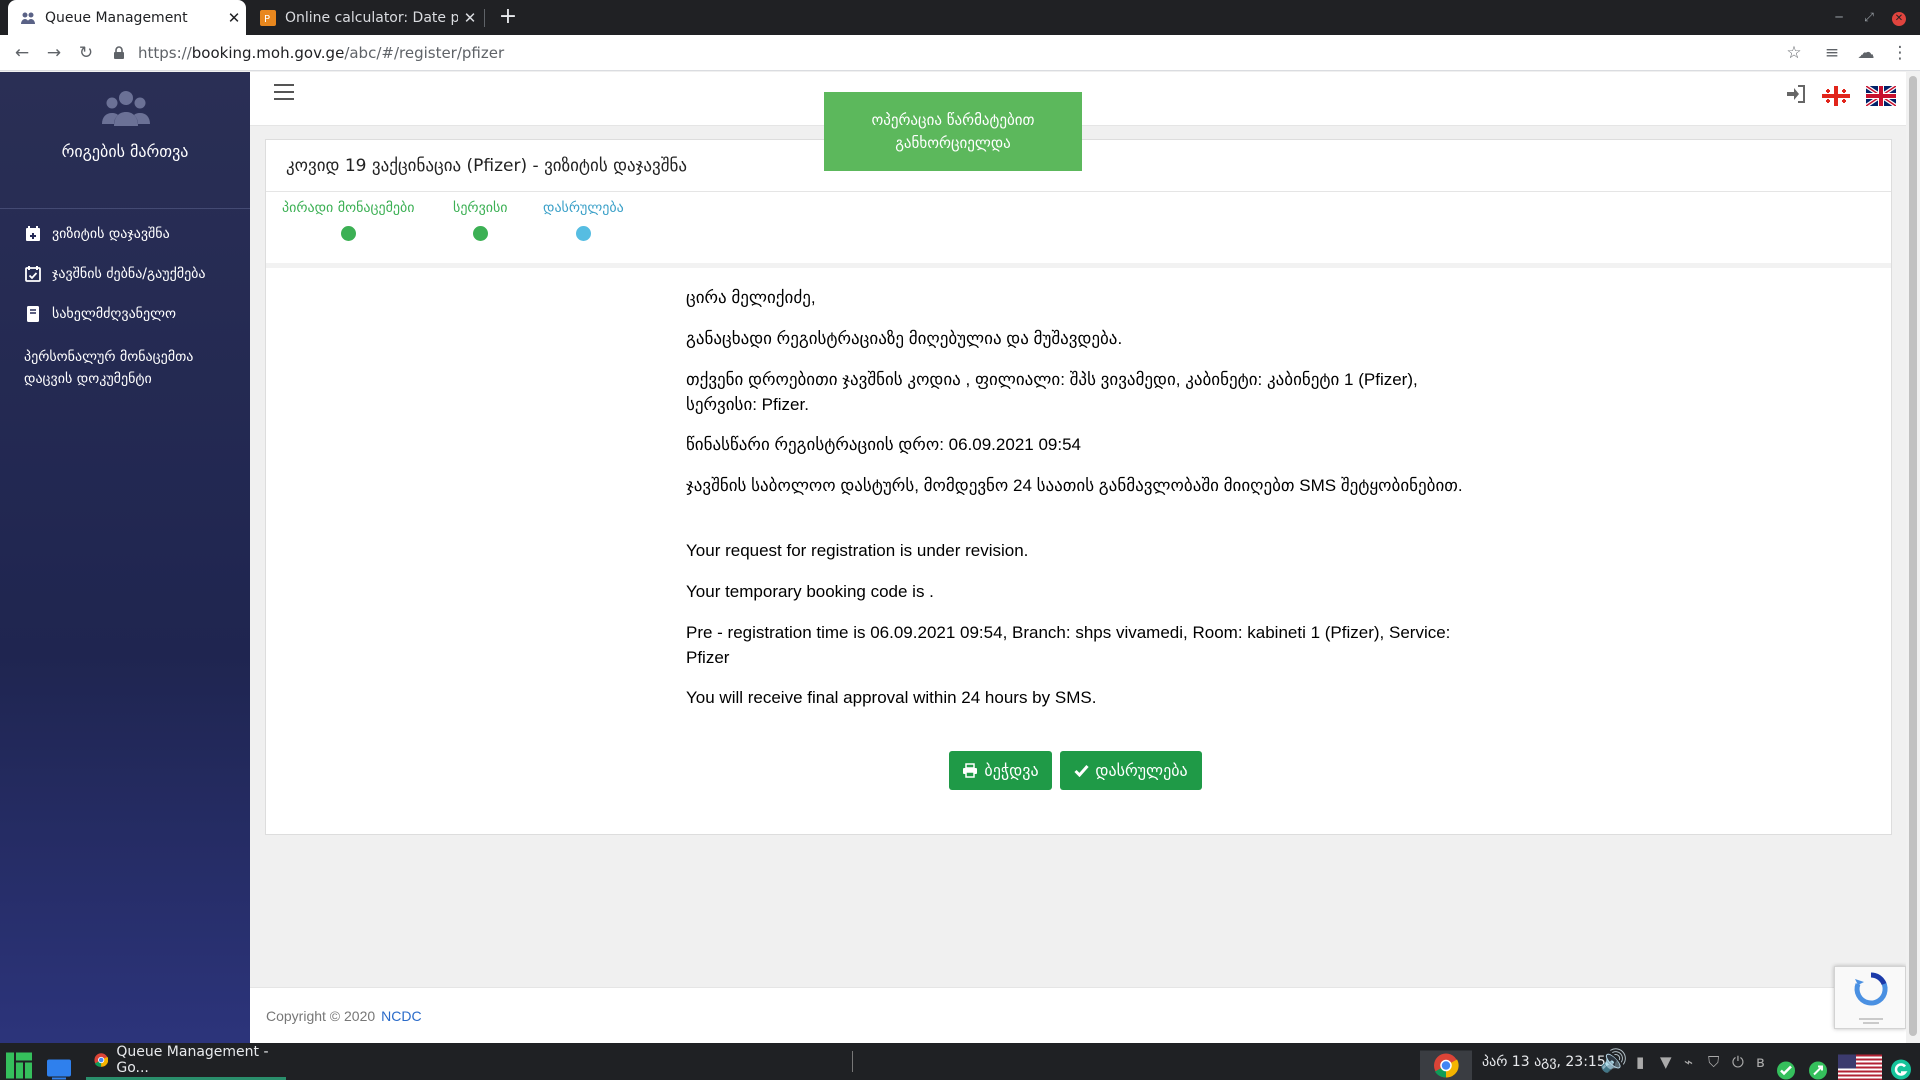 The height and width of the screenshot is (1080, 1920). I want to click on grammarly-icon, so click(1901, 1065).